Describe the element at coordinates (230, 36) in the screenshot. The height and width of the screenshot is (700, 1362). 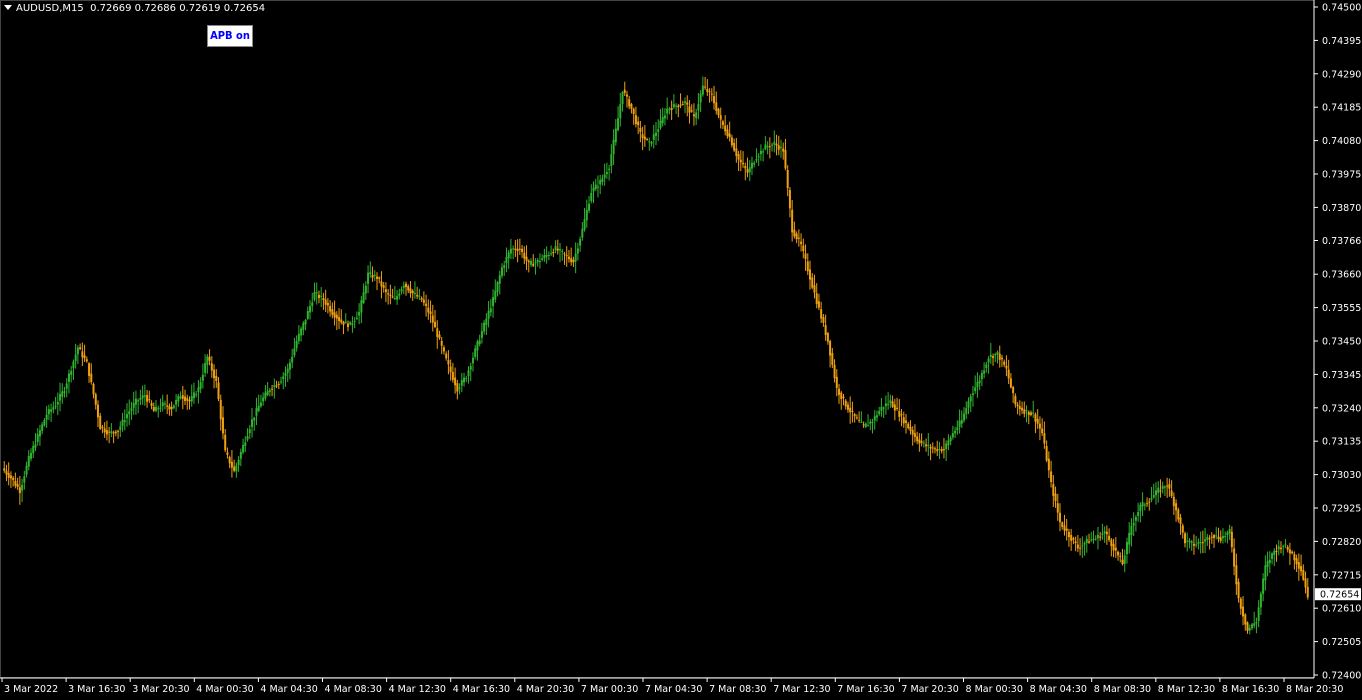
I see `apb-toggle-button: APB on` at that location.